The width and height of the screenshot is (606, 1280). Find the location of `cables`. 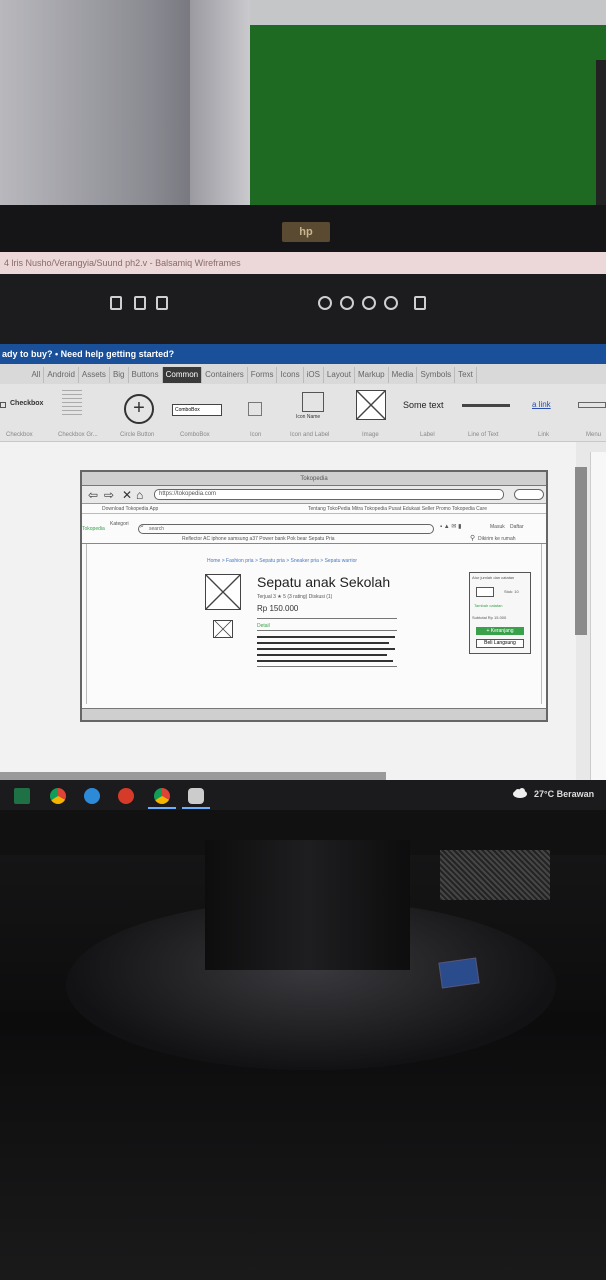

cables is located at coordinates (495, 875).